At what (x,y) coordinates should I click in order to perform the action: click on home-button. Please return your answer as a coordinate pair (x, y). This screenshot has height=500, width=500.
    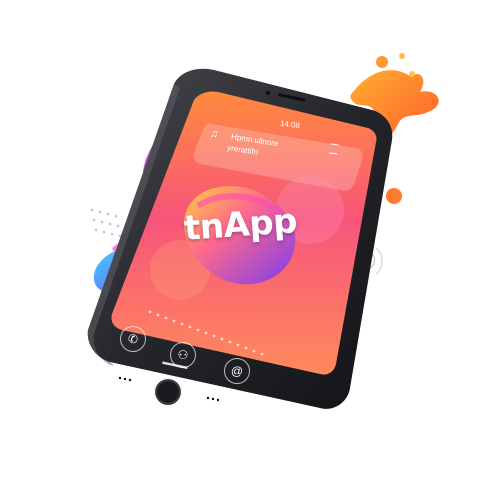
    Looking at the image, I should click on (168, 392).